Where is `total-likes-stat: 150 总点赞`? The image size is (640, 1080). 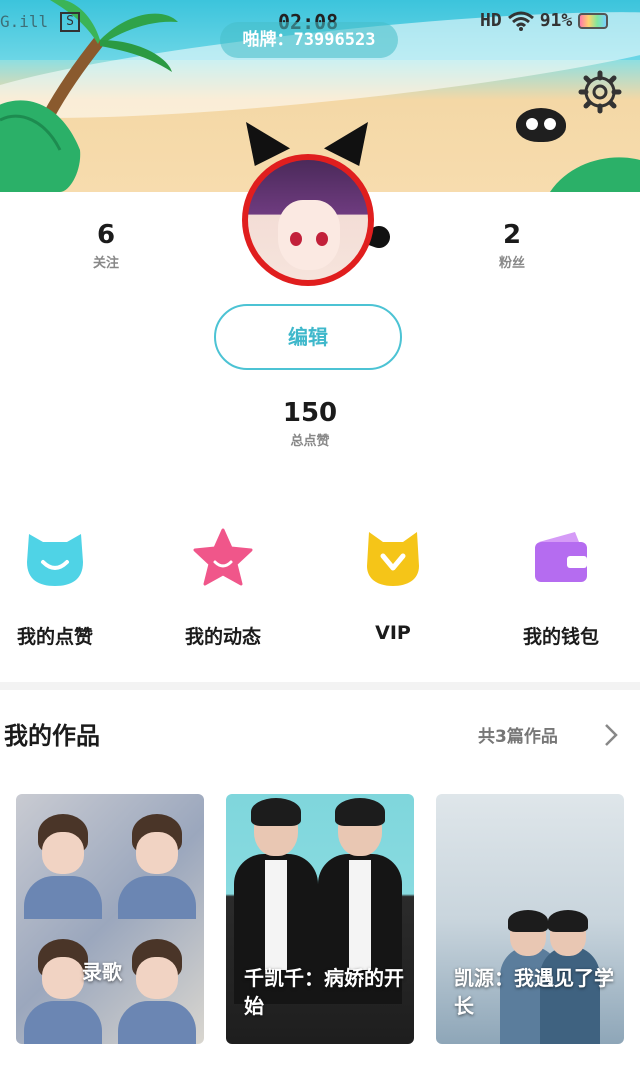
total-likes-stat: 150 总点赞 is located at coordinates (310, 423).